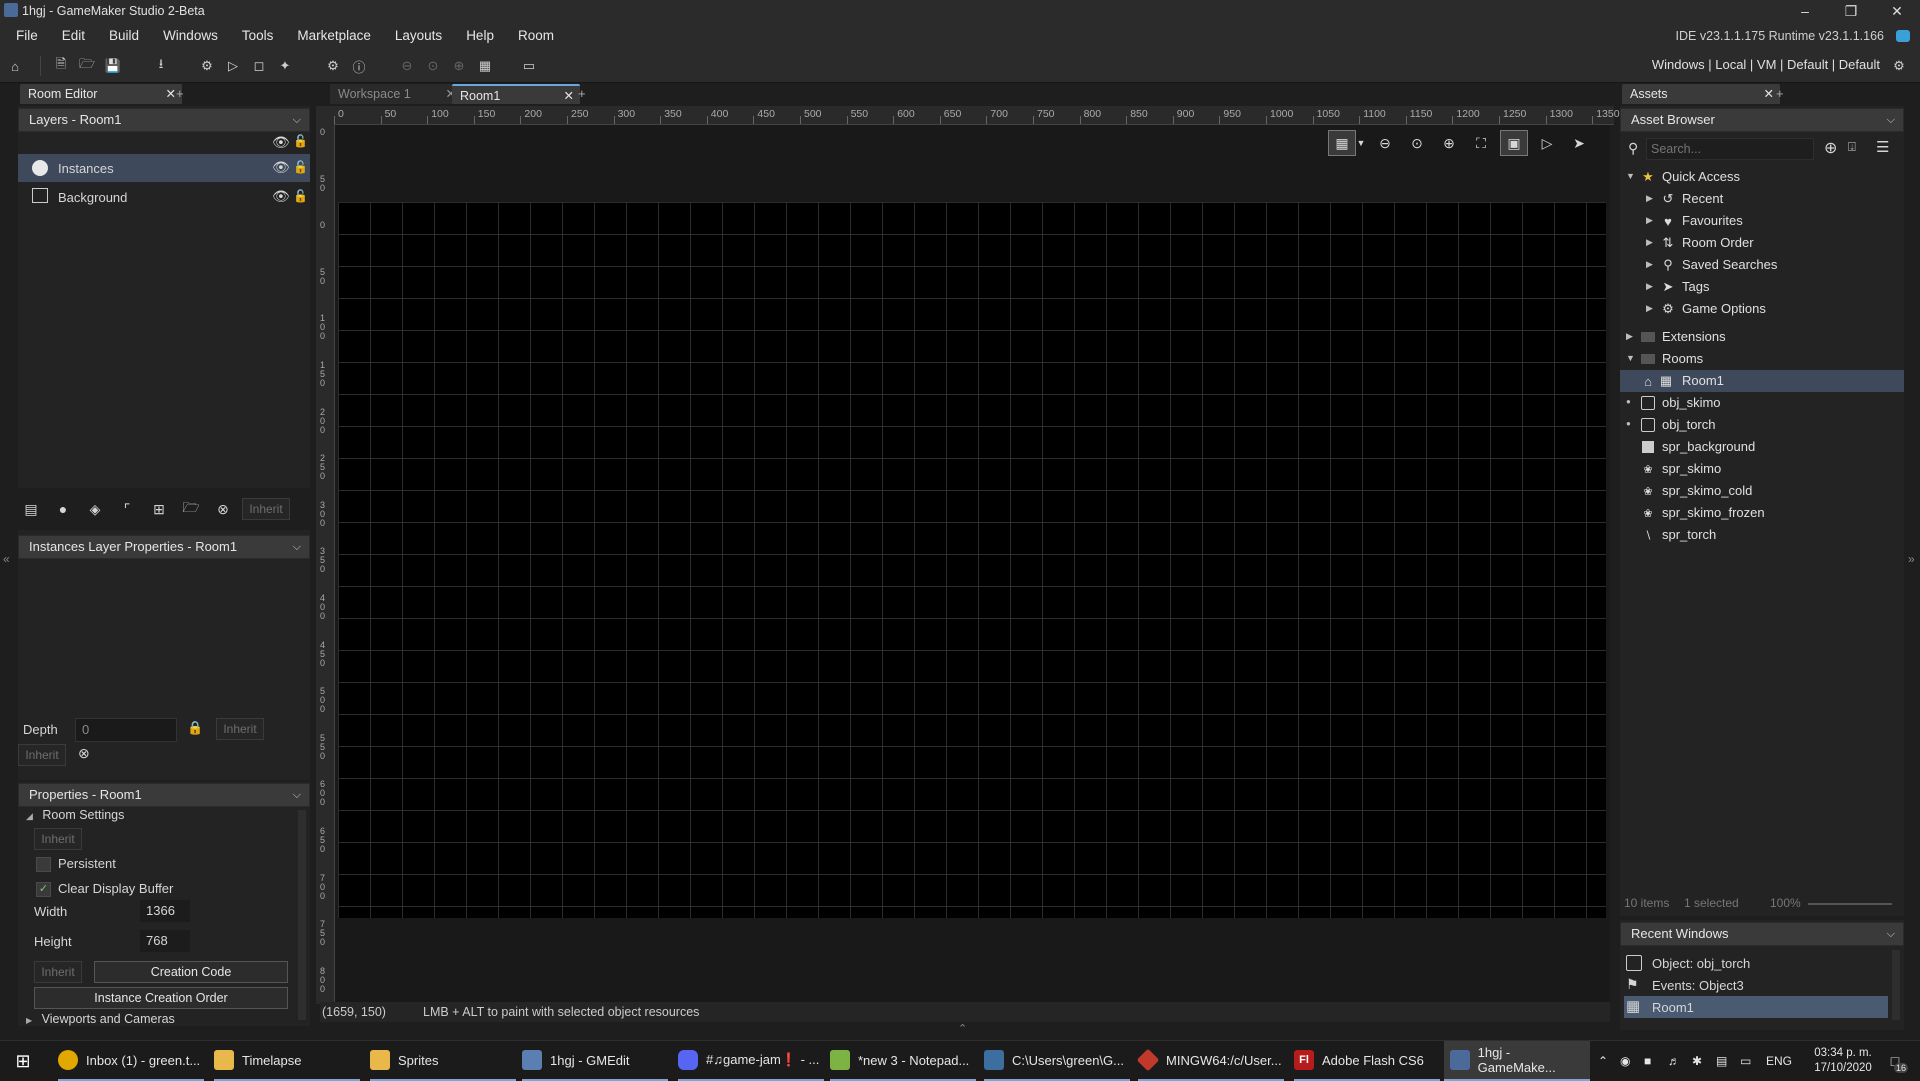 The height and width of the screenshot is (1081, 1920). I want to click on properties-header: Properties - Room1 ⌵, so click(164, 795).